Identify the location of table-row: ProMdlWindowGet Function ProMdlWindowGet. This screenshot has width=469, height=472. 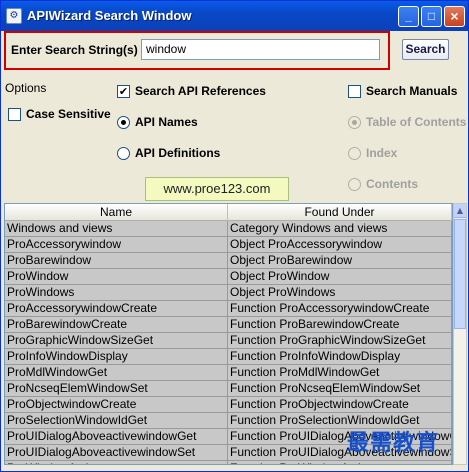
(228, 373).